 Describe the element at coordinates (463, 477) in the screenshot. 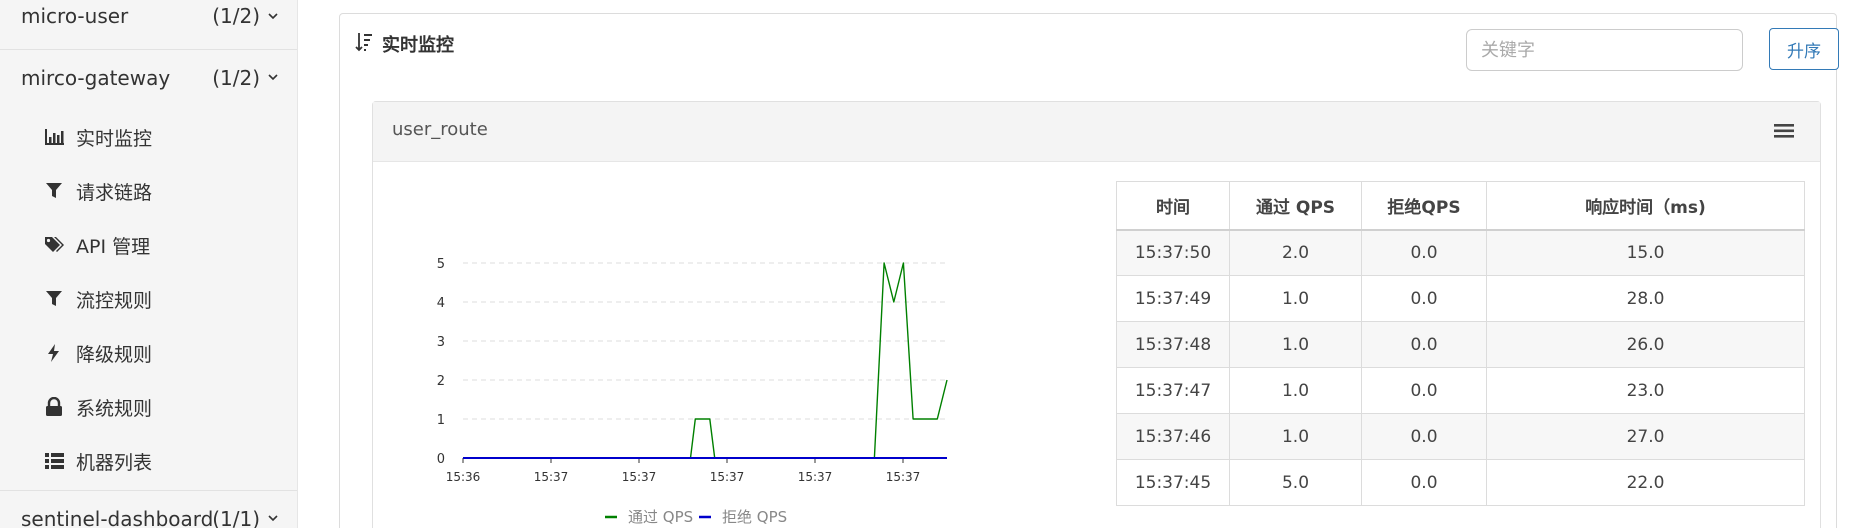

I see `x-tick-label: 15:36` at that location.